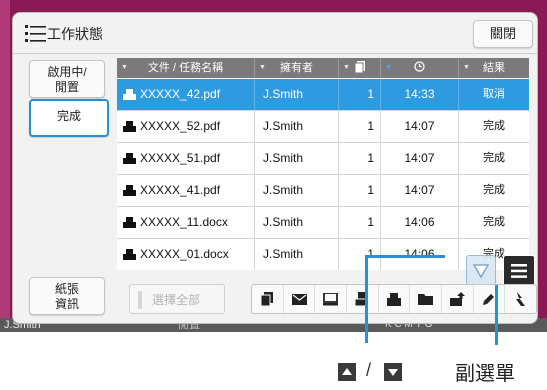 The image size is (547, 390). What do you see at coordinates (369, 370) in the screenshot?
I see `caption-slash: /` at bounding box center [369, 370].